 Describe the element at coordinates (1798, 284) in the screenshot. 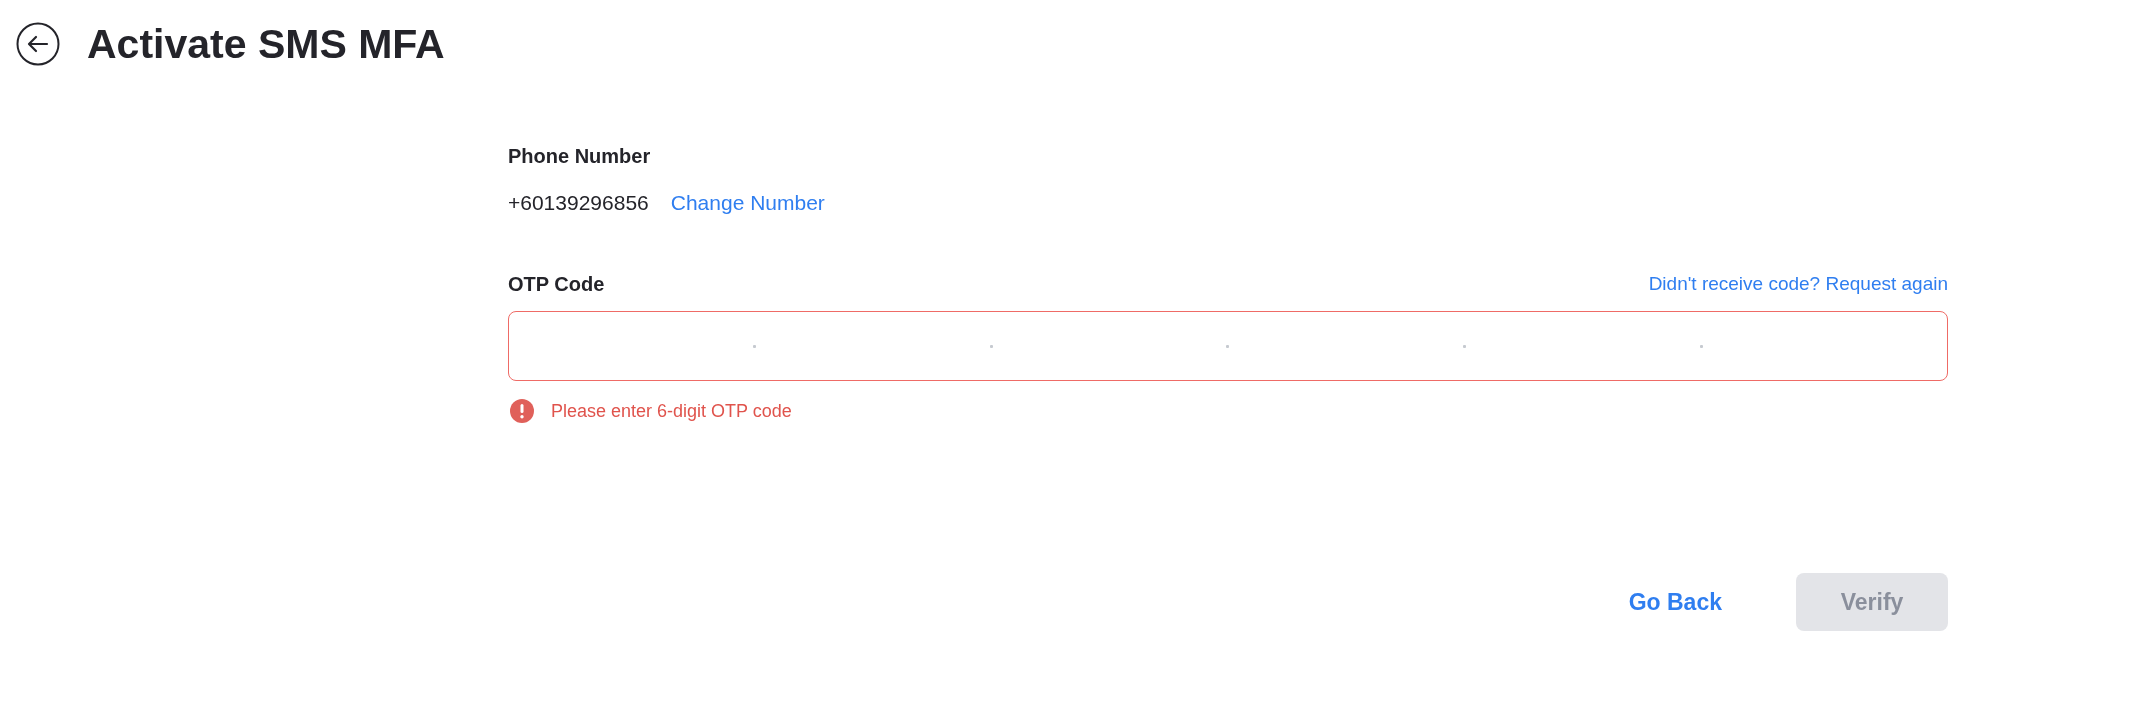

I see `request-again-link: Didn't receive code? Request again` at that location.